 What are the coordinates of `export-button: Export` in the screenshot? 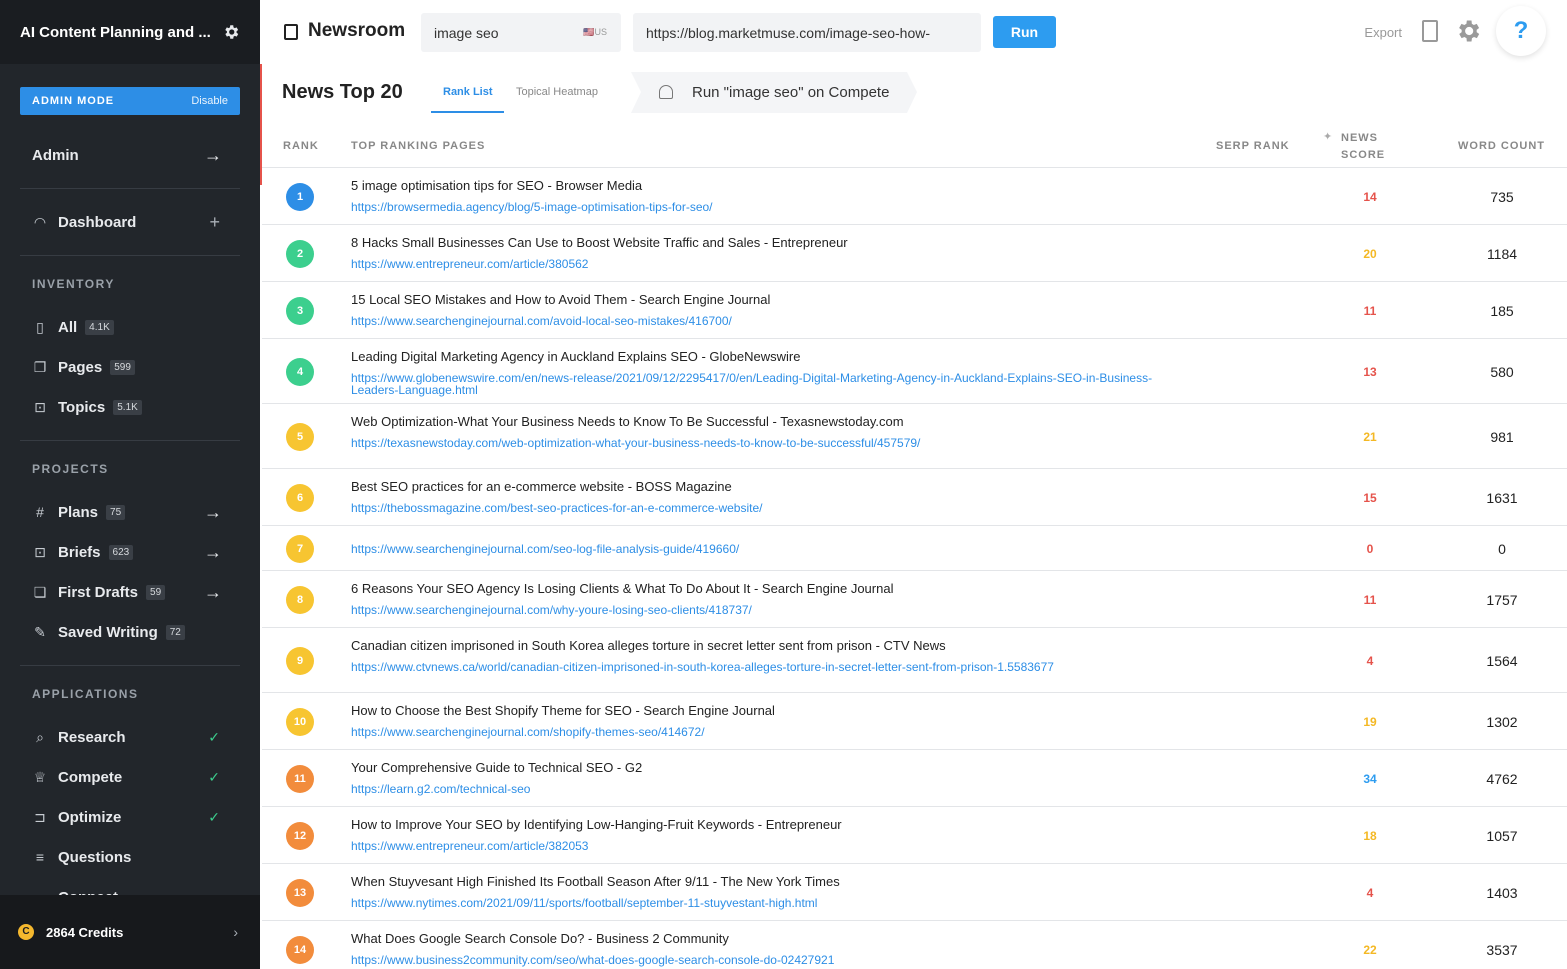 It's located at (1383, 32).